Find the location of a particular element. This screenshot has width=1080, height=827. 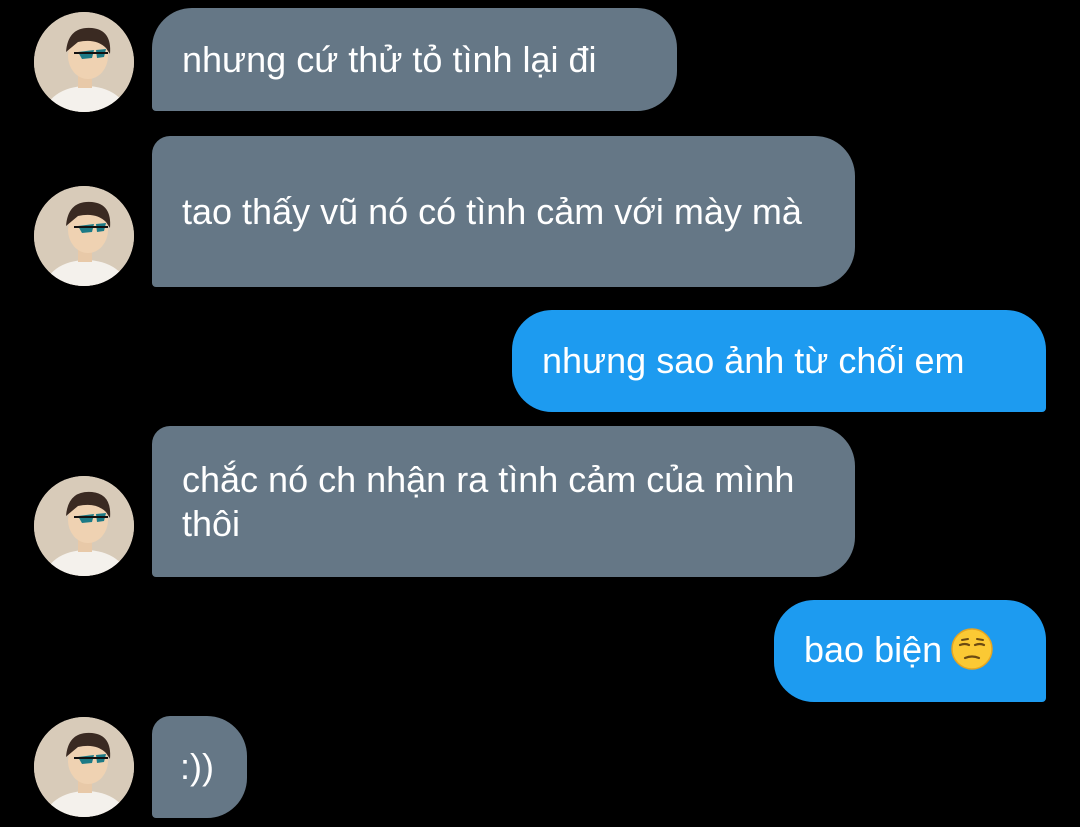

message-bubble-incoming: tao thấy vũ nó có tình cảm với mày mà is located at coordinates (503, 211).